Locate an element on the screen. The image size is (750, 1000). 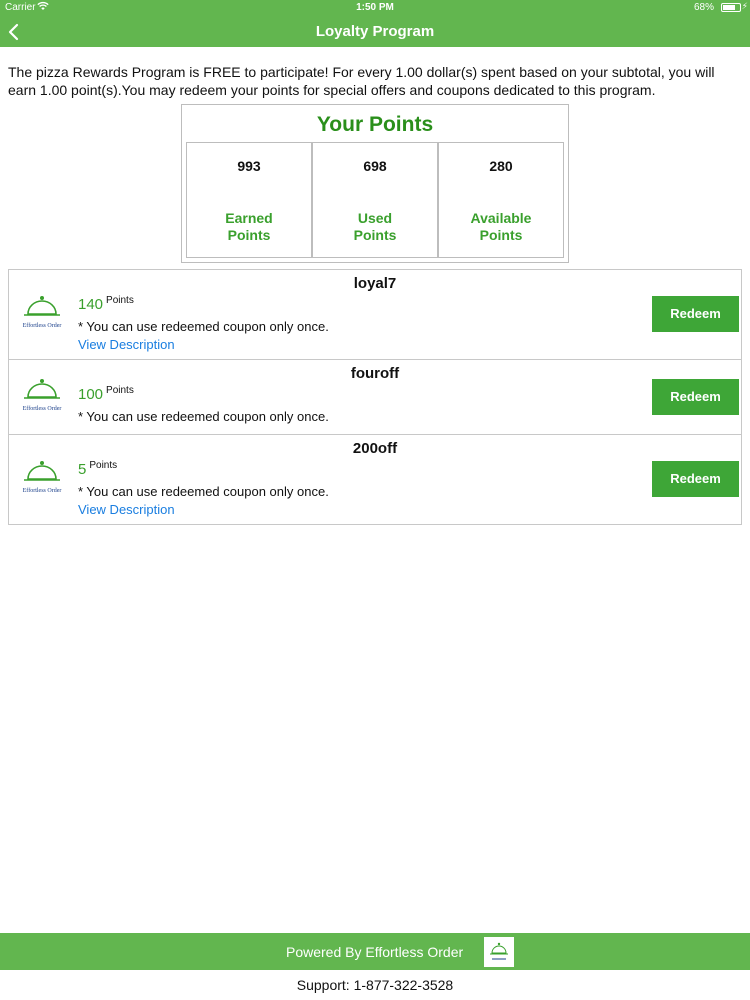
page-title: Loyalty Program is located at coordinates (375, 31).